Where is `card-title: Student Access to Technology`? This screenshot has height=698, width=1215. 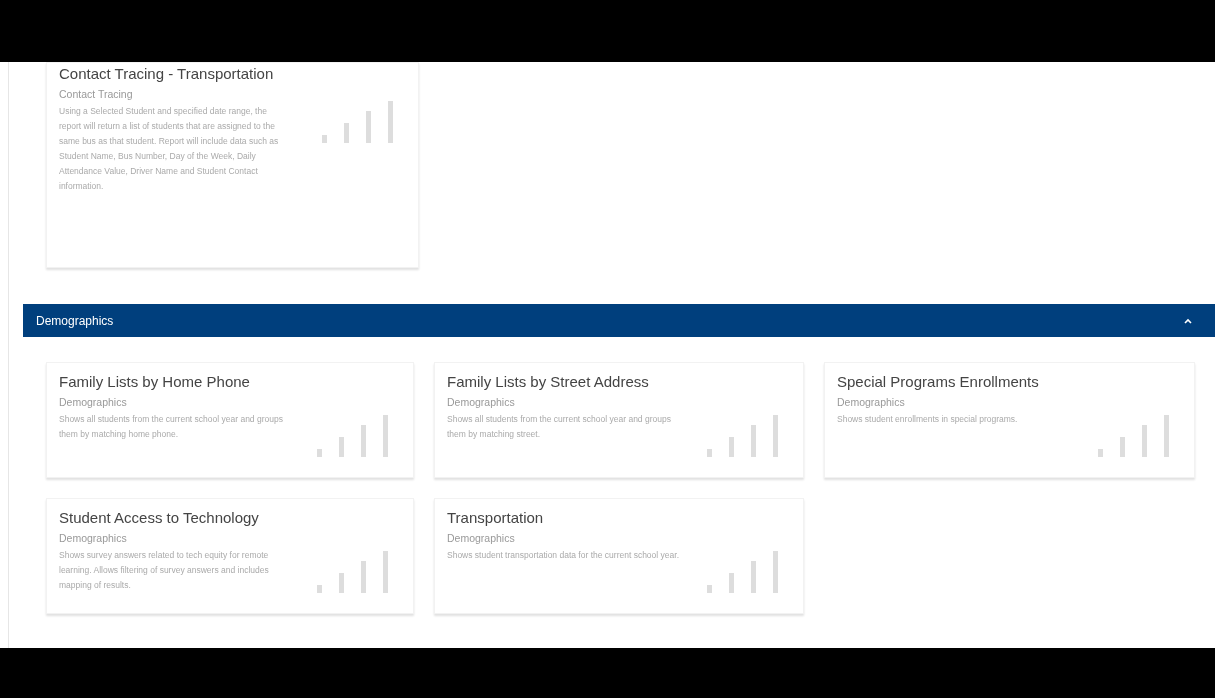
card-title: Student Access to Technology is located at coordinates (159, 517).